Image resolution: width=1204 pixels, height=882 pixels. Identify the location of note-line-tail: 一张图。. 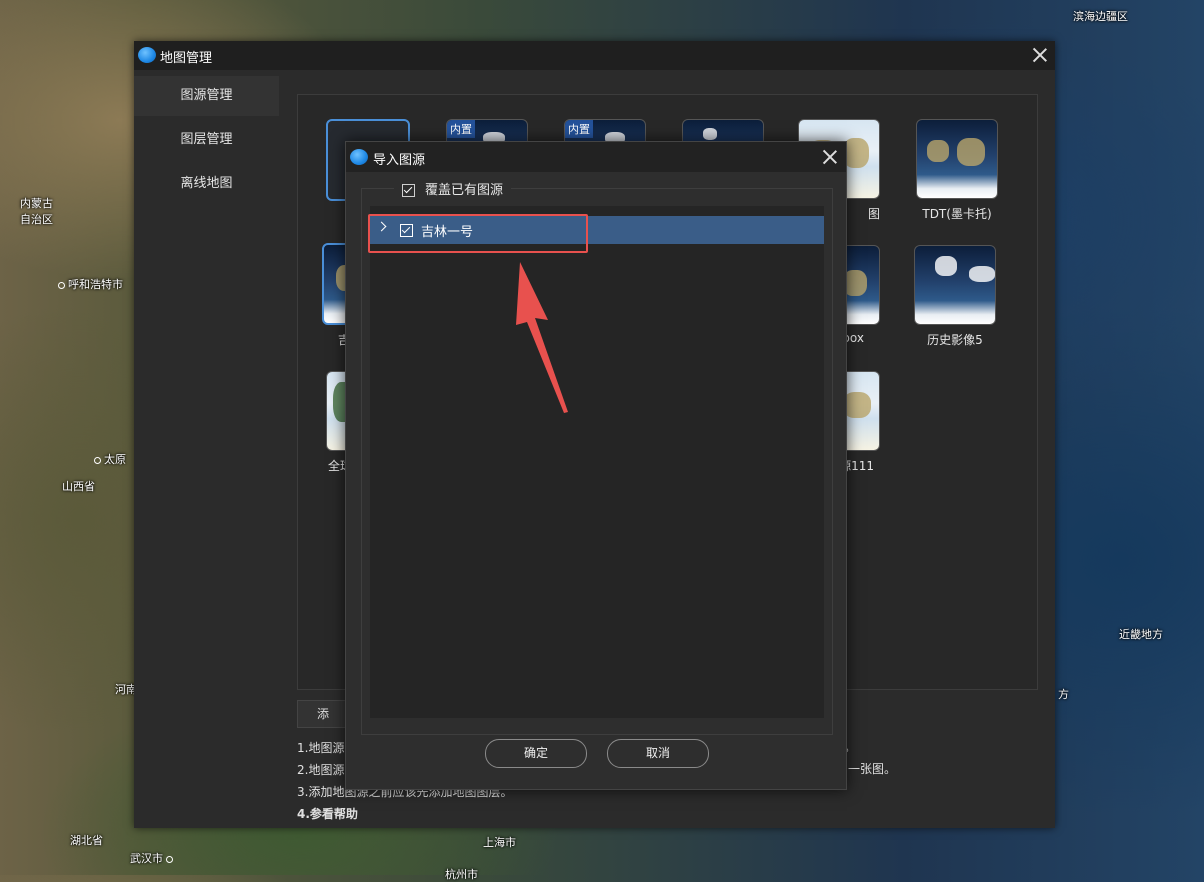
(872, 769).